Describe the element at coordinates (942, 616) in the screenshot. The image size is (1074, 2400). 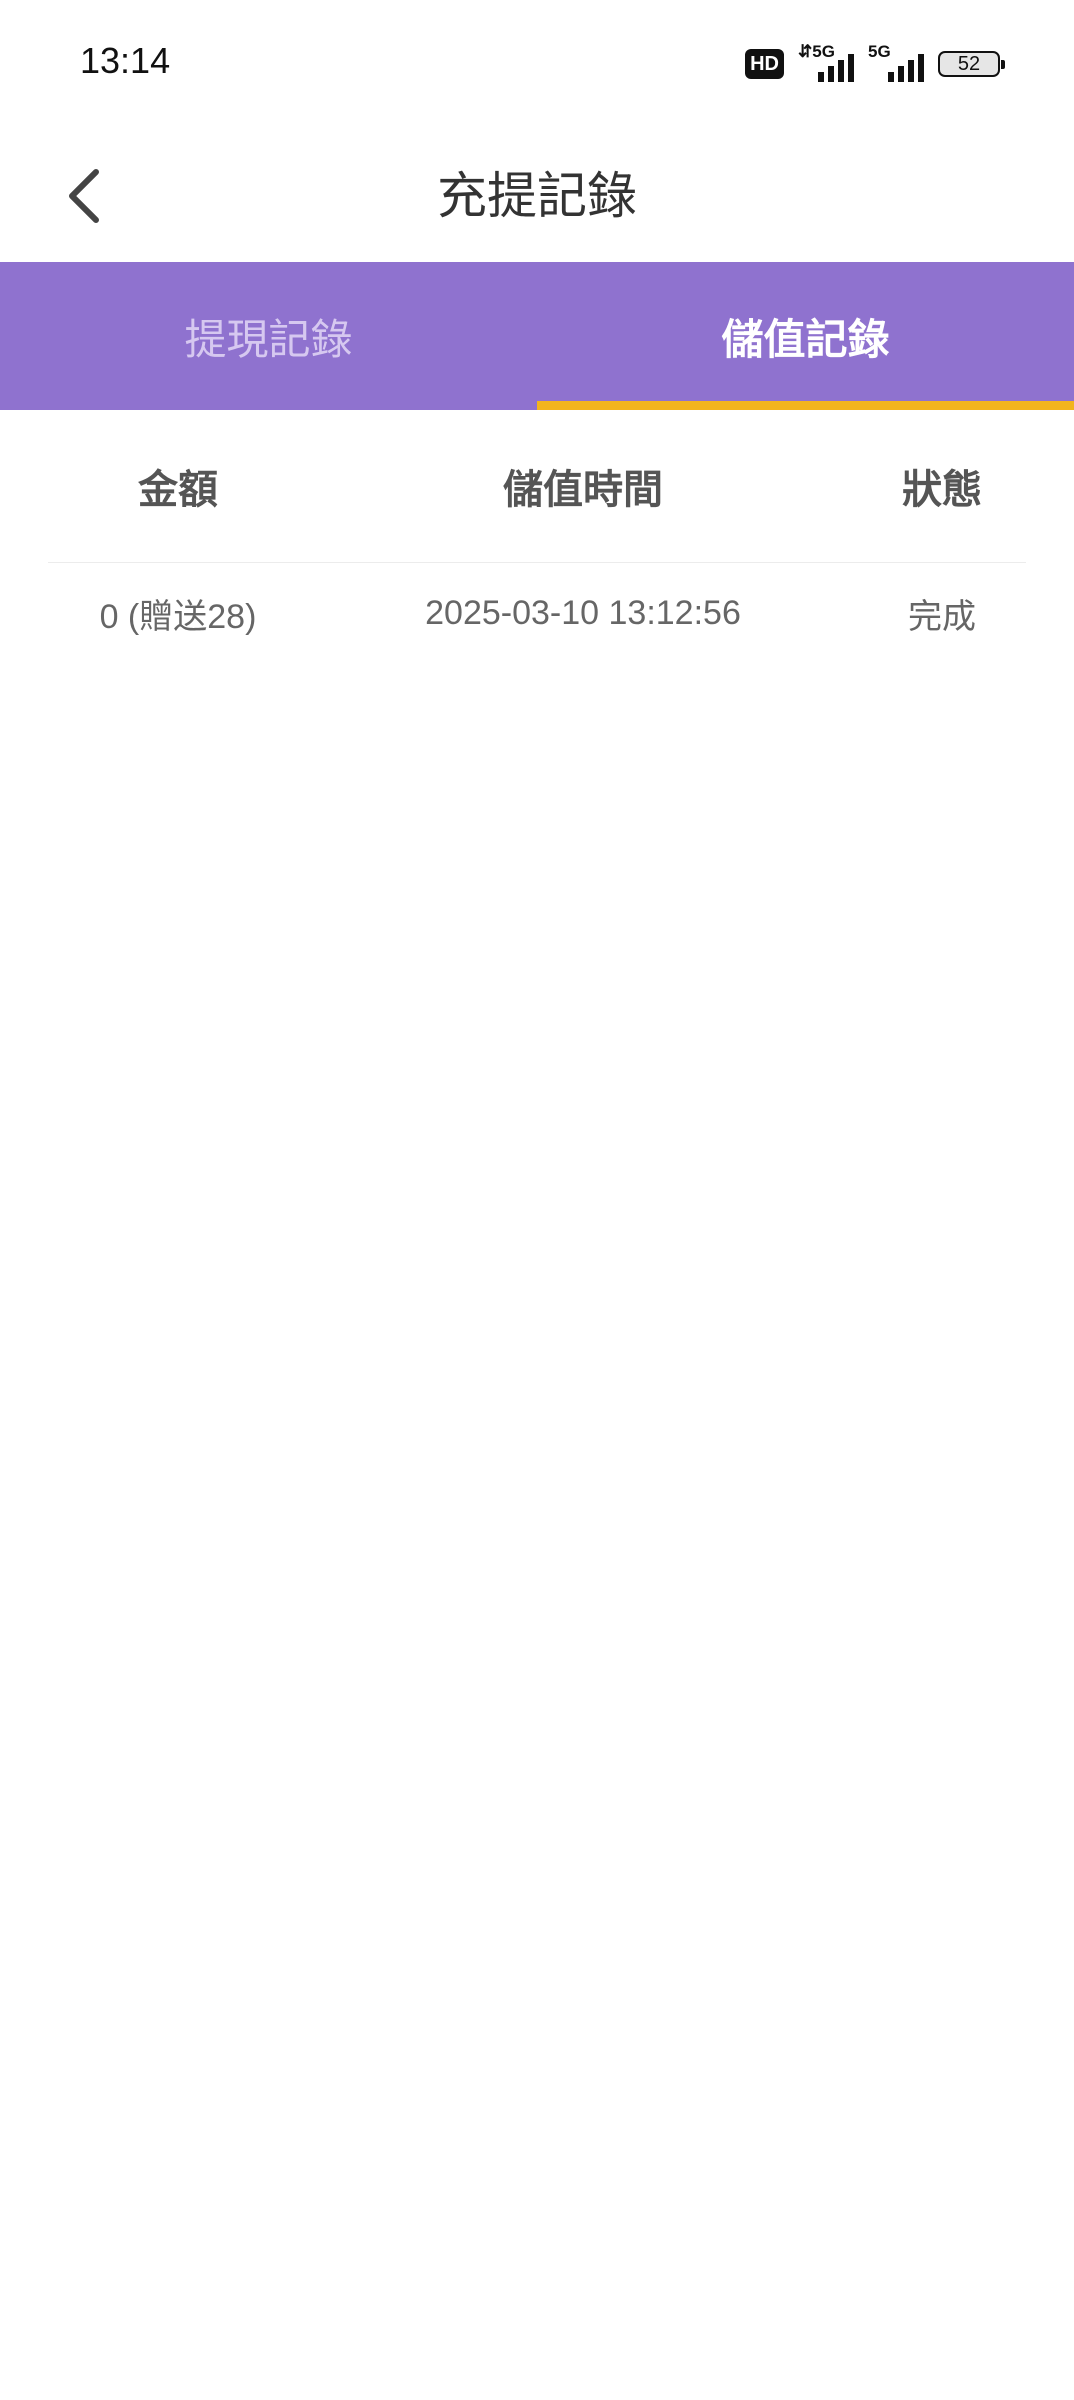
I see `cell-status: 完成` at that location.